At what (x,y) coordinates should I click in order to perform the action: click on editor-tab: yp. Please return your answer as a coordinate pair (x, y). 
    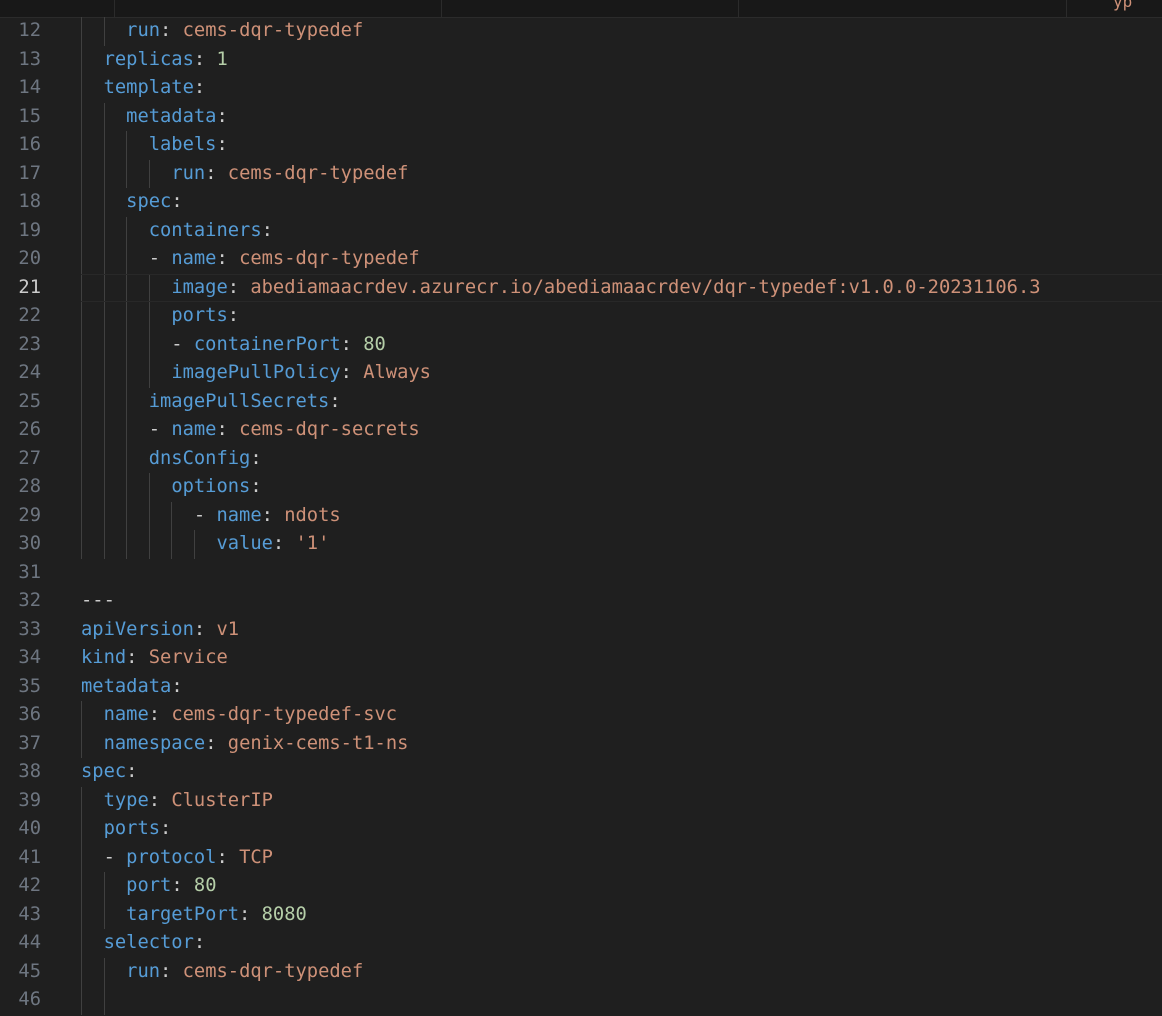
    Looking at the image, I should click on (1122, 5).